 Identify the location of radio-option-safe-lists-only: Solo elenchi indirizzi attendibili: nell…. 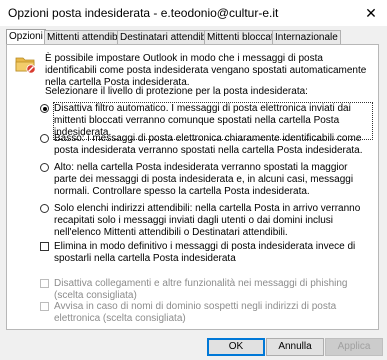
(206, 222).